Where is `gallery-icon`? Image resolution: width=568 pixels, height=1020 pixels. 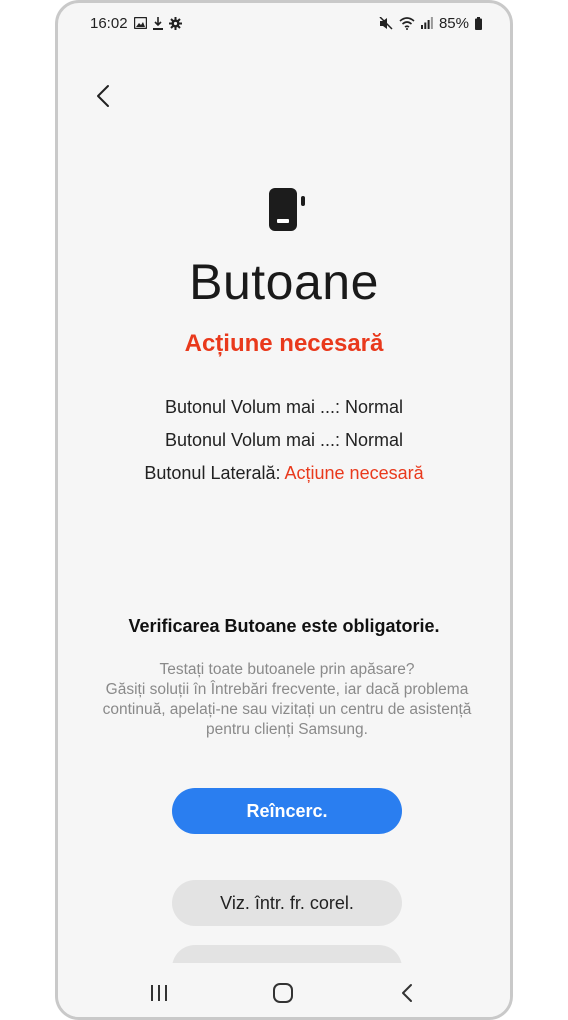
gallery-icon is located at coordinates (140, 23).